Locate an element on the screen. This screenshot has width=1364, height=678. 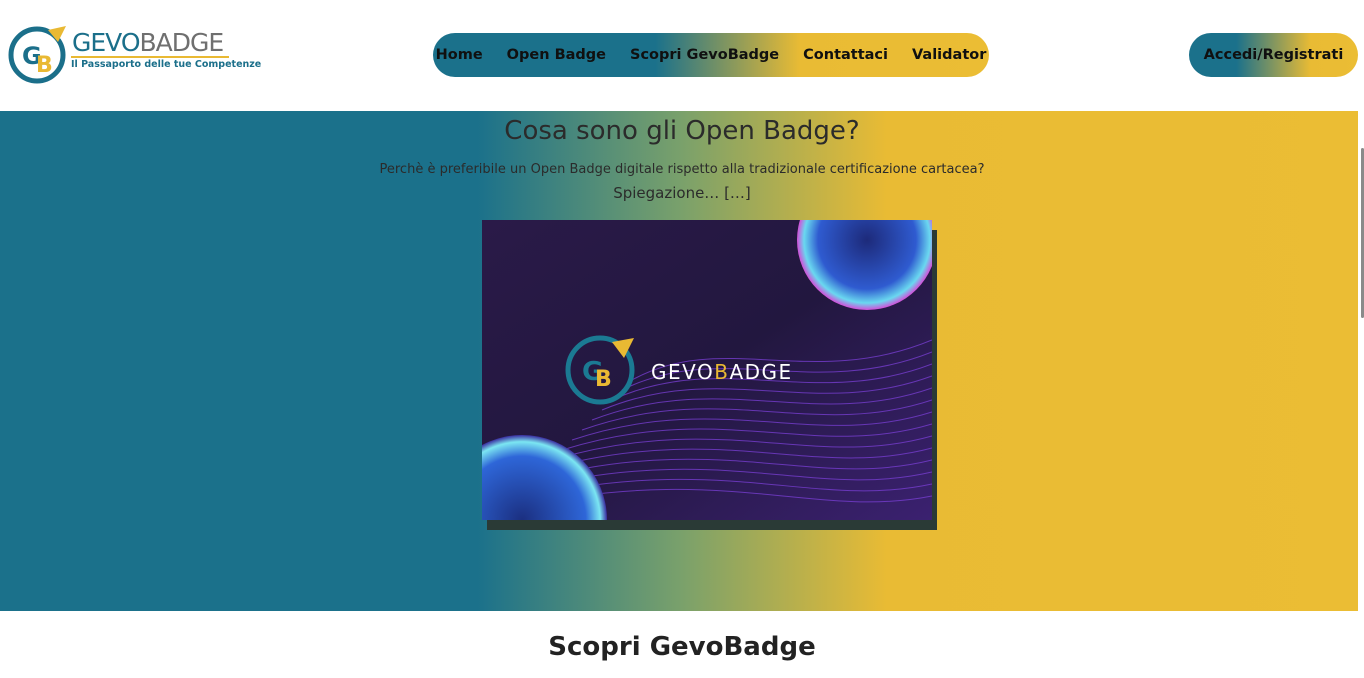
scopri-section-title: Scopri GevoBadge is located at coordinates (682, 647).